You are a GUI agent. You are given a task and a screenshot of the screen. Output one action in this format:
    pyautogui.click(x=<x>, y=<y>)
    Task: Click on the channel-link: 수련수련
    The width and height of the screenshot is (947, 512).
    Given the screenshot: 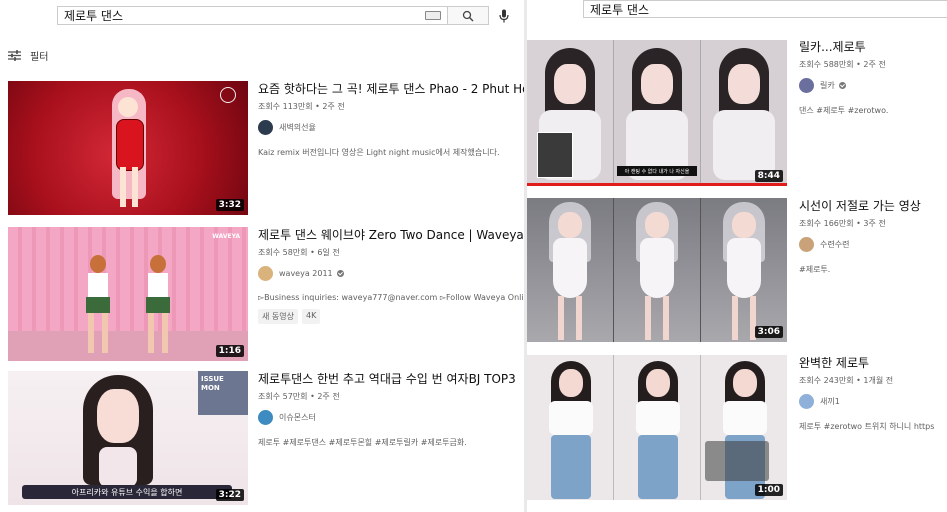 What is the action you would take?
    pyautogui.click(x=873, y=244)
    